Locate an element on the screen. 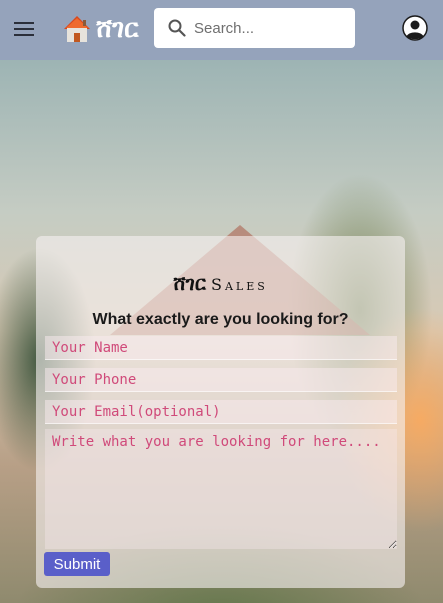 This screenshot has height=603, width=443. search-input is located at coordinates (269, 28).